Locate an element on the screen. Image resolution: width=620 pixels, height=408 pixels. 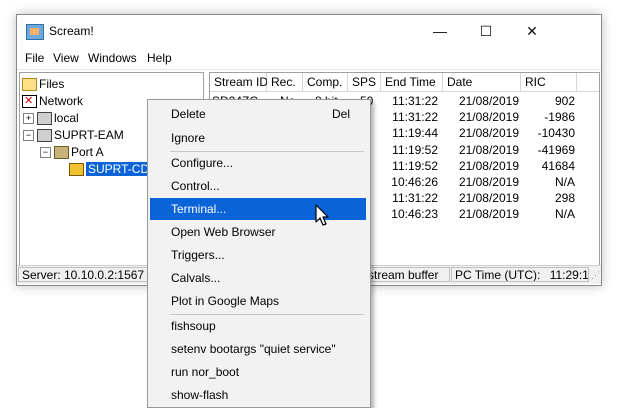
menu-item-label: setenv bootargs "quiet service" is located at coordinates (253, 349).